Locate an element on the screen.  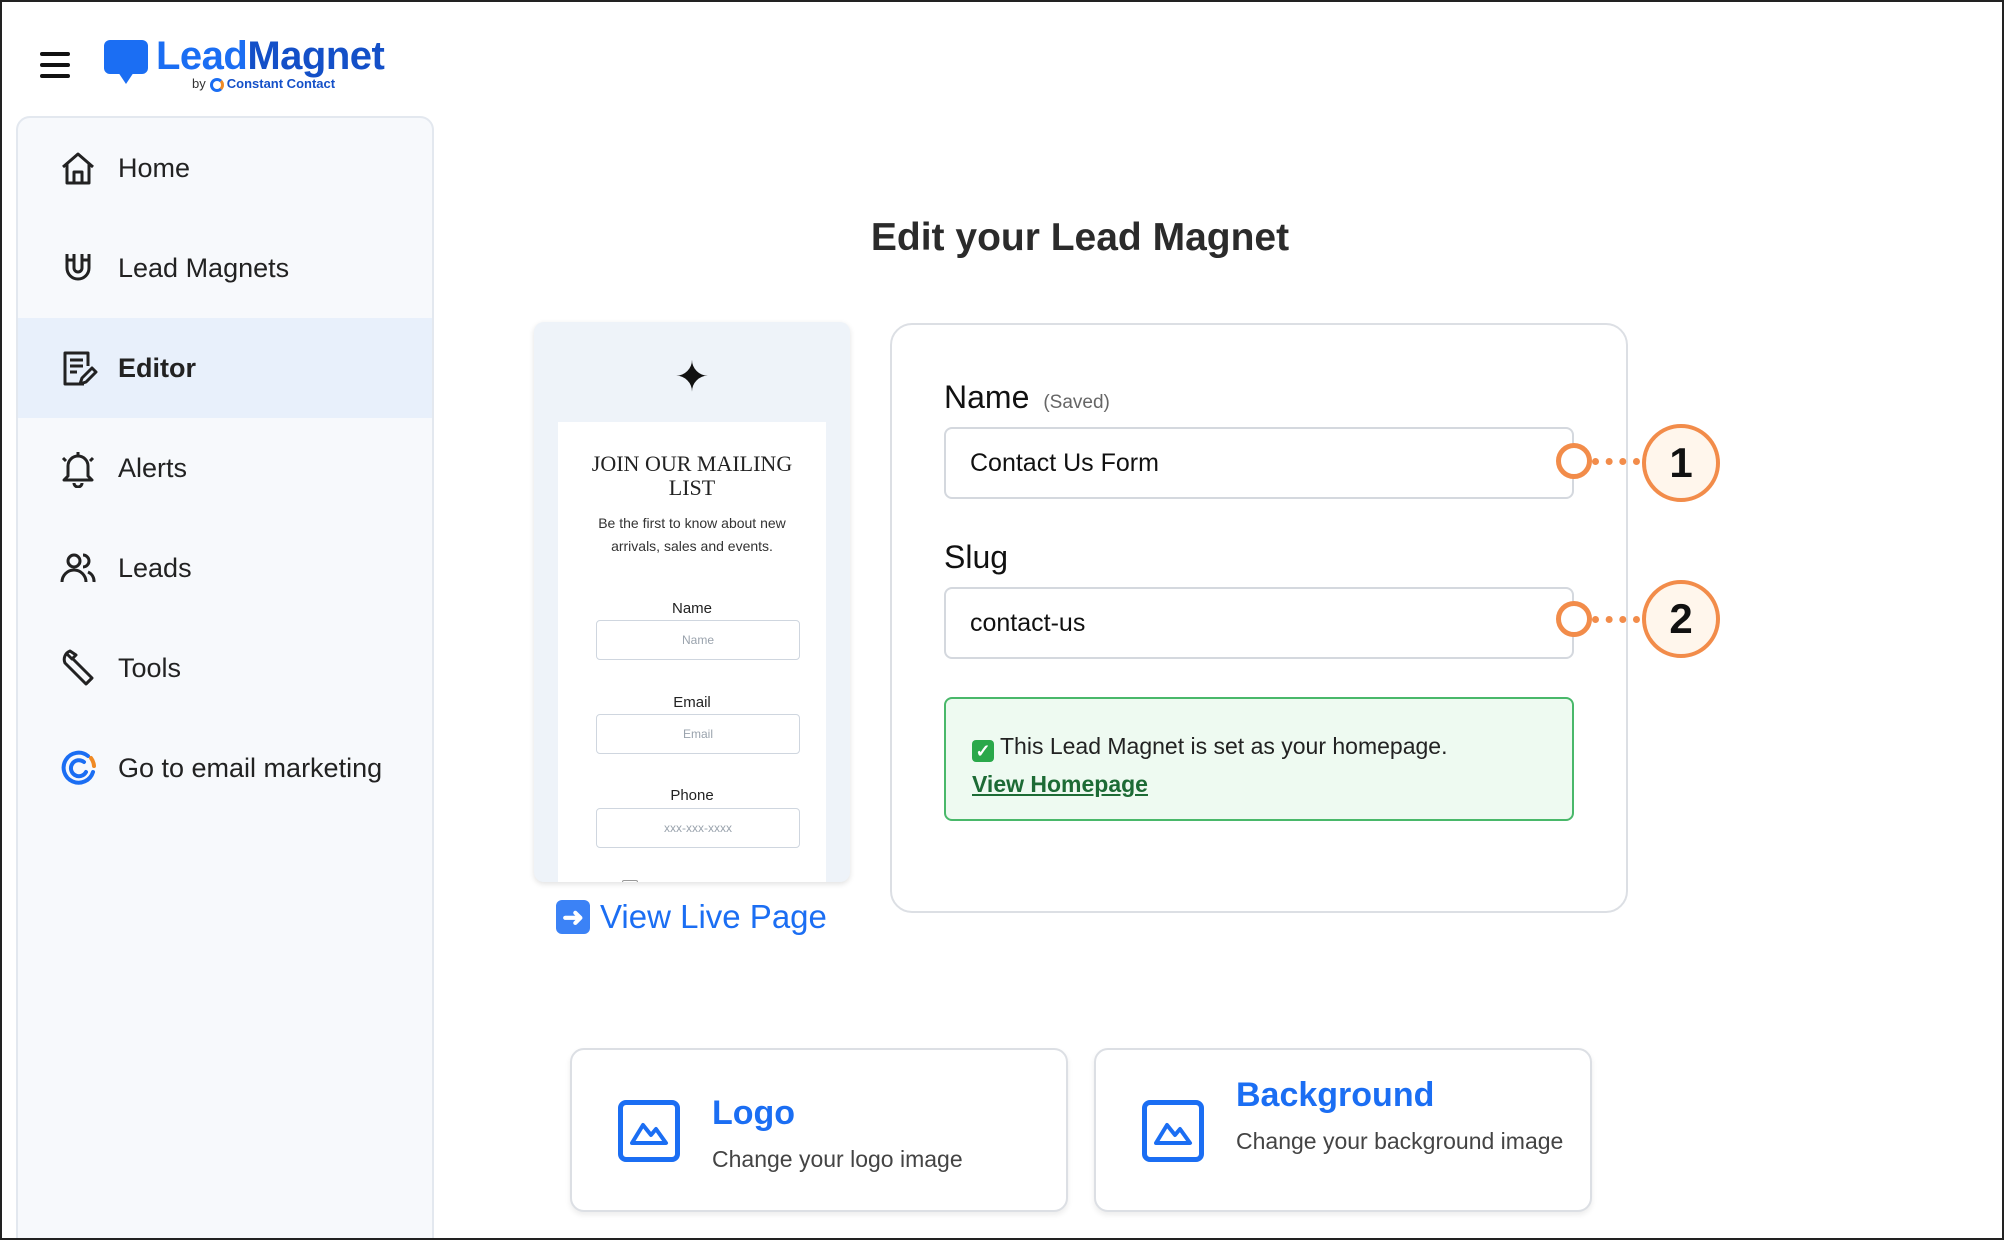
preview-field-label: Email is located at coordinates (692, 702).